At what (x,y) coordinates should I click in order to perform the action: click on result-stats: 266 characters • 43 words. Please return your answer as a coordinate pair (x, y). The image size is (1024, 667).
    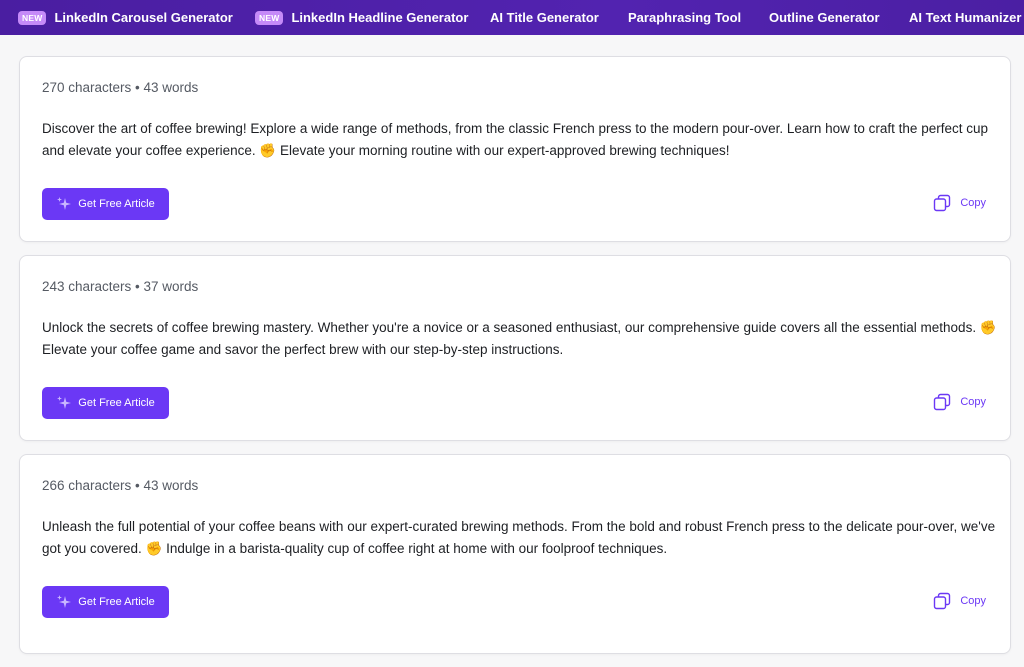
    Looking at the image, I should click on (120, 485).